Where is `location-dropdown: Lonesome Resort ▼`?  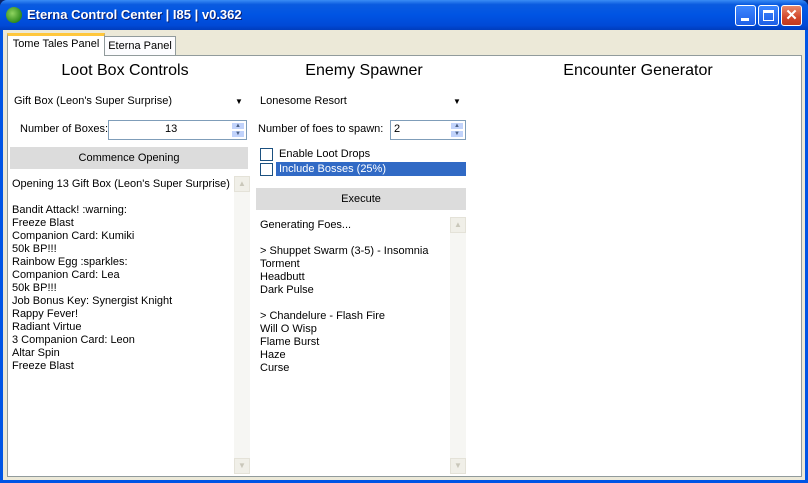 location-dropdown: Lonesome Resort ▼ is located at coordinates (361, 102).